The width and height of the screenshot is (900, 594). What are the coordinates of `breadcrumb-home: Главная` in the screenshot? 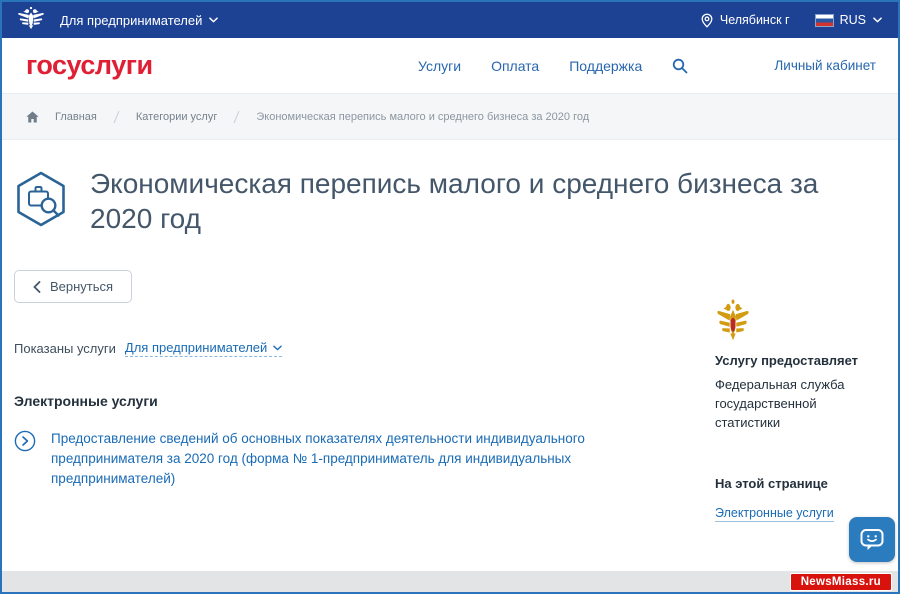 It's located at (76, 117).